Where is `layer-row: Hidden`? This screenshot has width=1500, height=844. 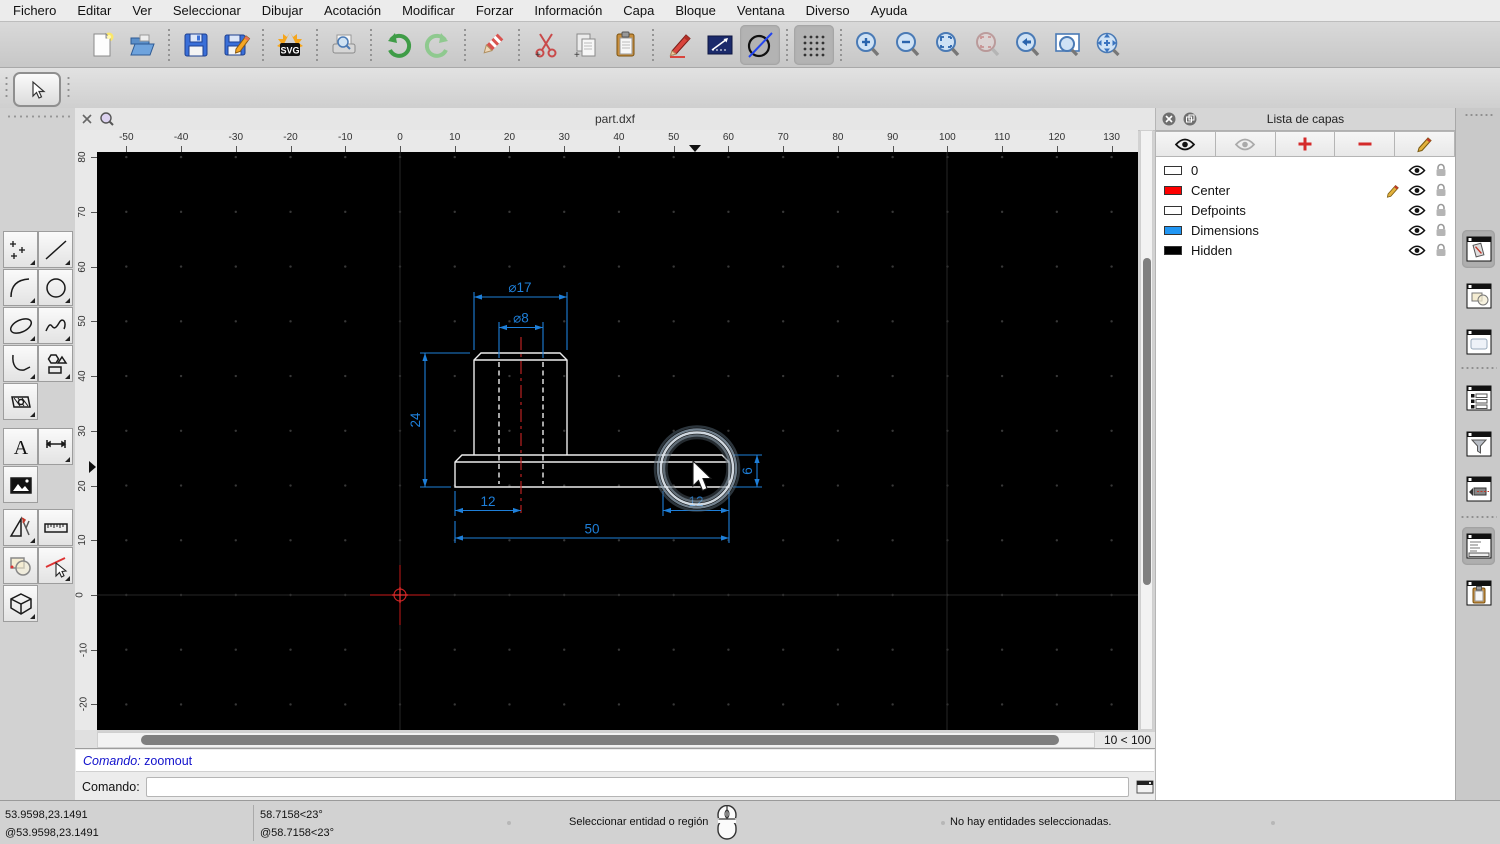
layer-row: Hidden is located at coordinates (1305, 250).